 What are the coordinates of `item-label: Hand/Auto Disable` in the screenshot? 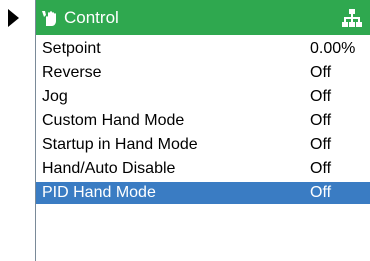 It's located at (109, 168).